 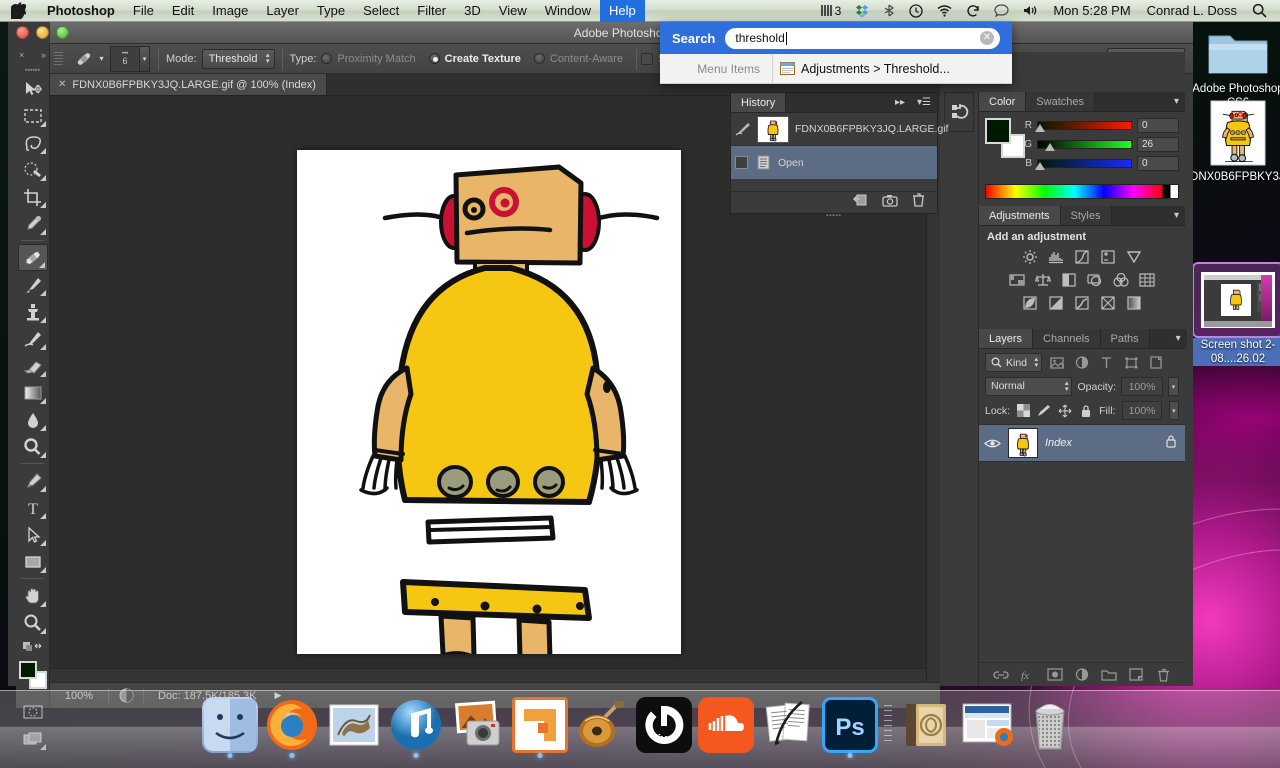 I want to click on brush-size-stepper: ▾, so click(x=144, y=58).